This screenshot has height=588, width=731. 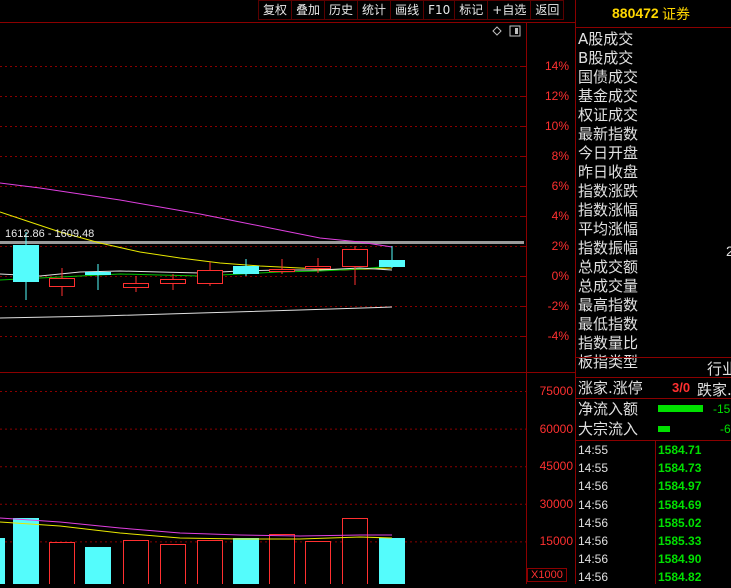 I want to click on volume-bars, so click(x=202, y=551).